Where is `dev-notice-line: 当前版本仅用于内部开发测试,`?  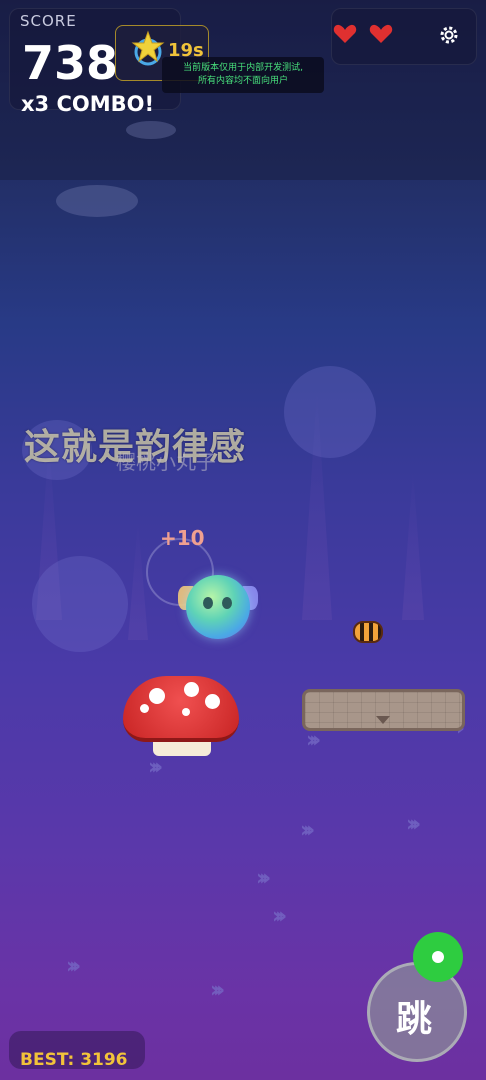
dev-notice-line: 当前版本仅用于内部开发测试, is located at coordinates (243, 68).